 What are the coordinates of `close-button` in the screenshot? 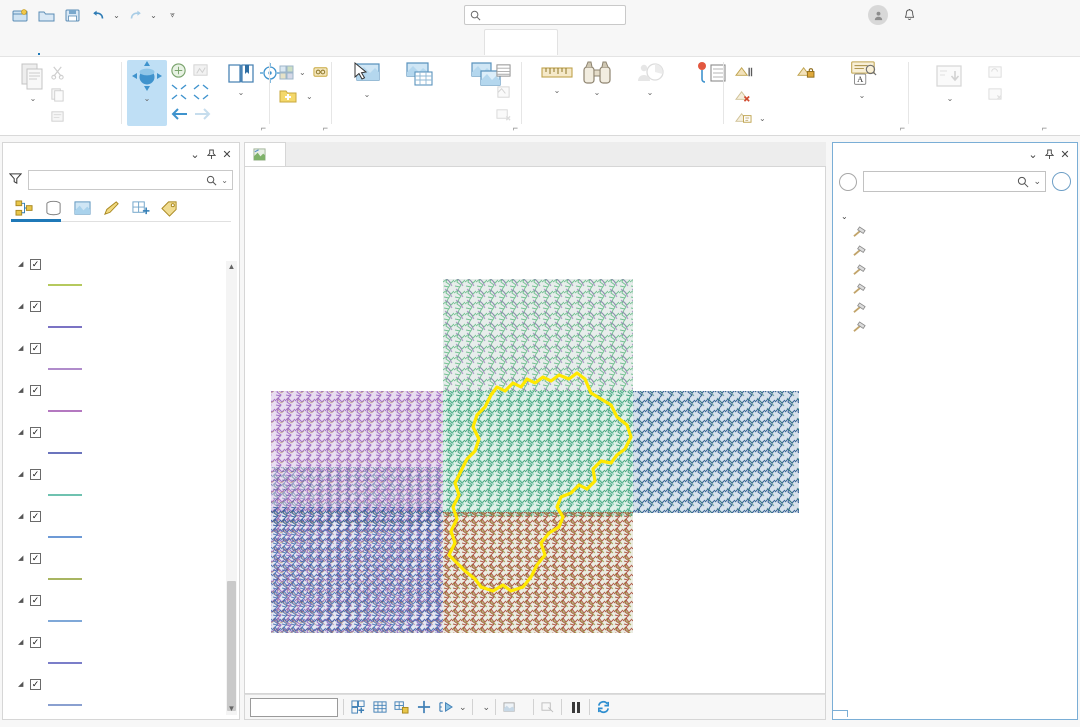 It's located at (1058, 15).